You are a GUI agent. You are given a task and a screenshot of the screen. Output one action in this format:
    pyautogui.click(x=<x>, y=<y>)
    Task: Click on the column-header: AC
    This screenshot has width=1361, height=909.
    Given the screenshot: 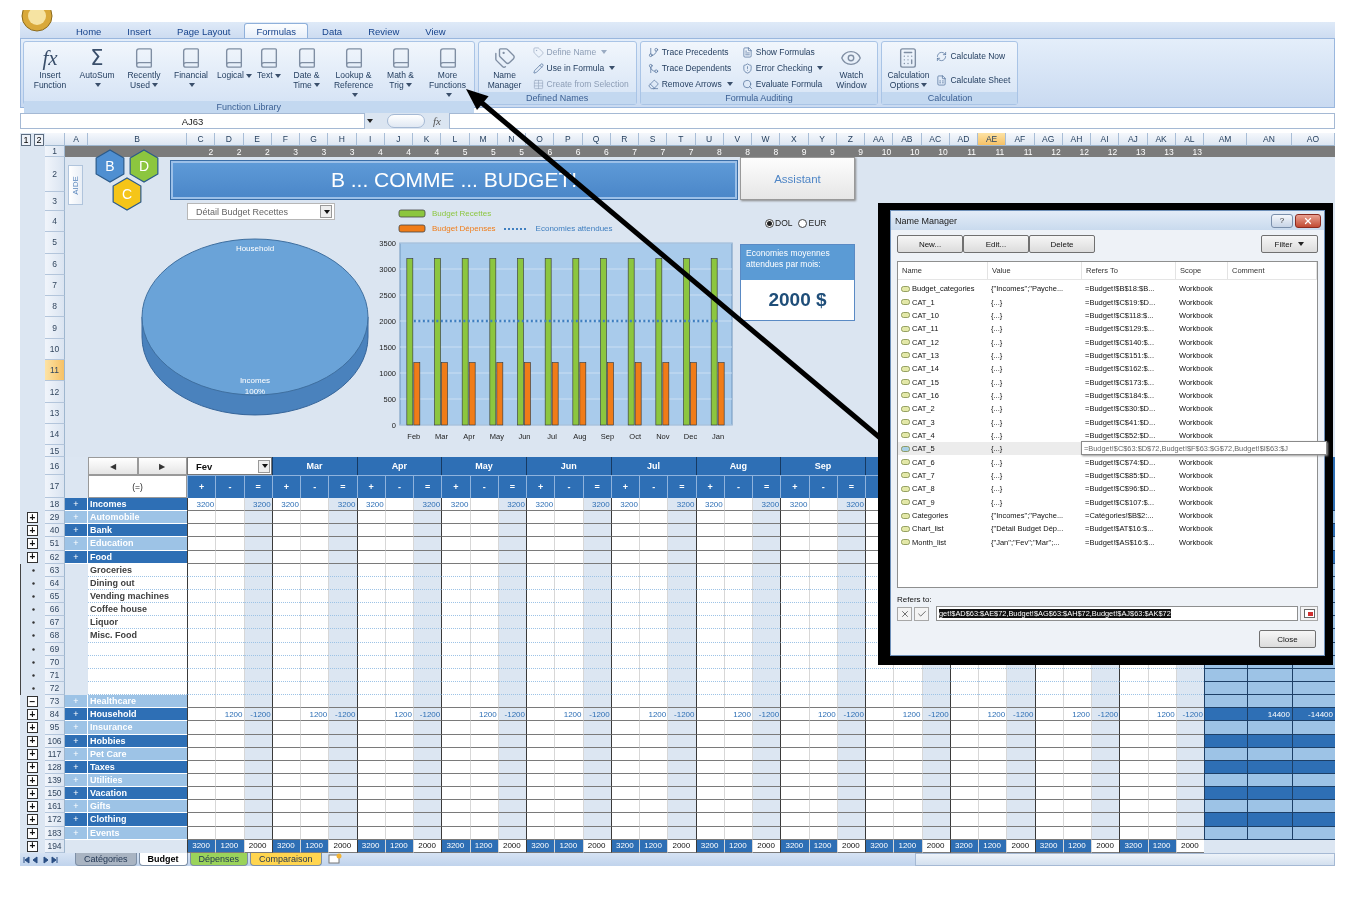 What is the action you would take?
    pyautogui.click(x=935, y=139)
    